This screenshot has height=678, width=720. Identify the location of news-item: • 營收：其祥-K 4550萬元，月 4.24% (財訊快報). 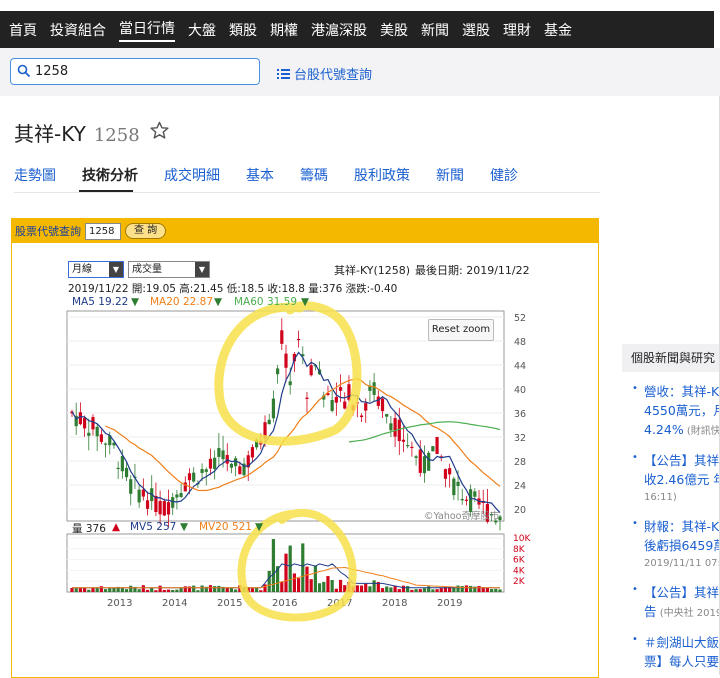
(671, 411).